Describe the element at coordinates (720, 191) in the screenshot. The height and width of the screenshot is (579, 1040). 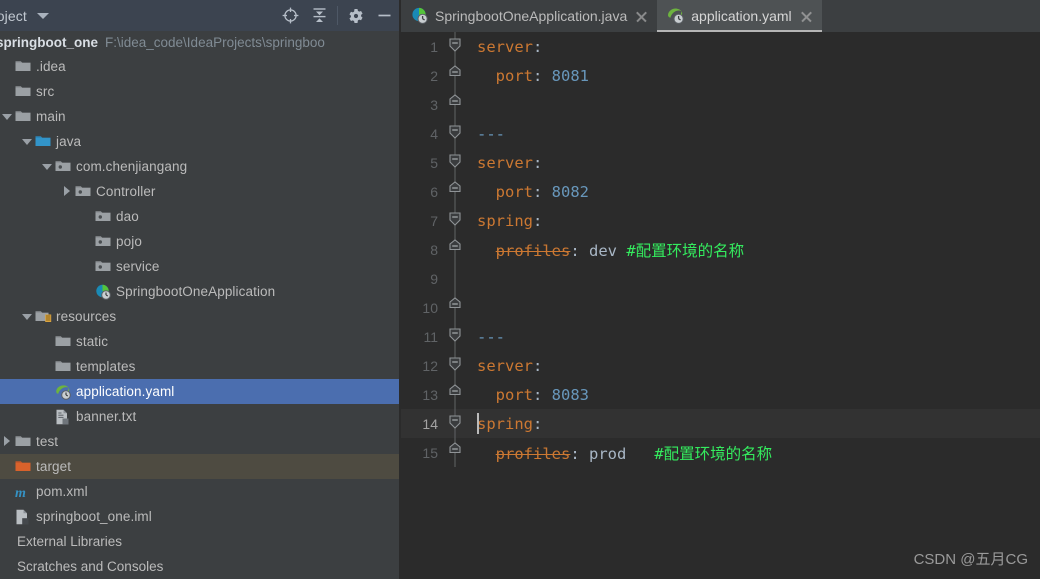
I see `code-line: 6 port: 8082` at that location.